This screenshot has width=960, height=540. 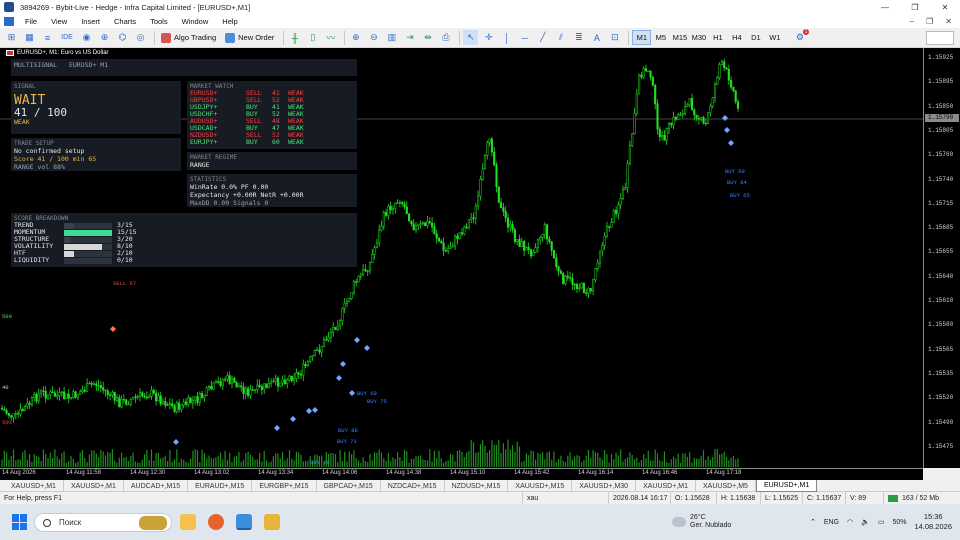 What do you see at coordinates (801, 37) in the screenshot?
I see `notifications-icon: ⚙ 1` at bounding box center [801, 37].